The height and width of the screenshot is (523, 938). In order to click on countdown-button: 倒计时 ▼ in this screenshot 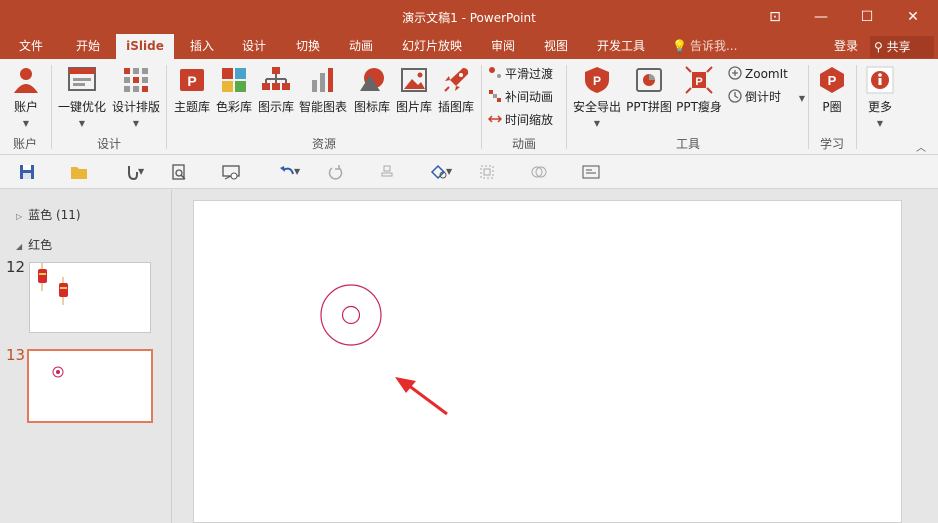, I will do `click(766, 97)`.